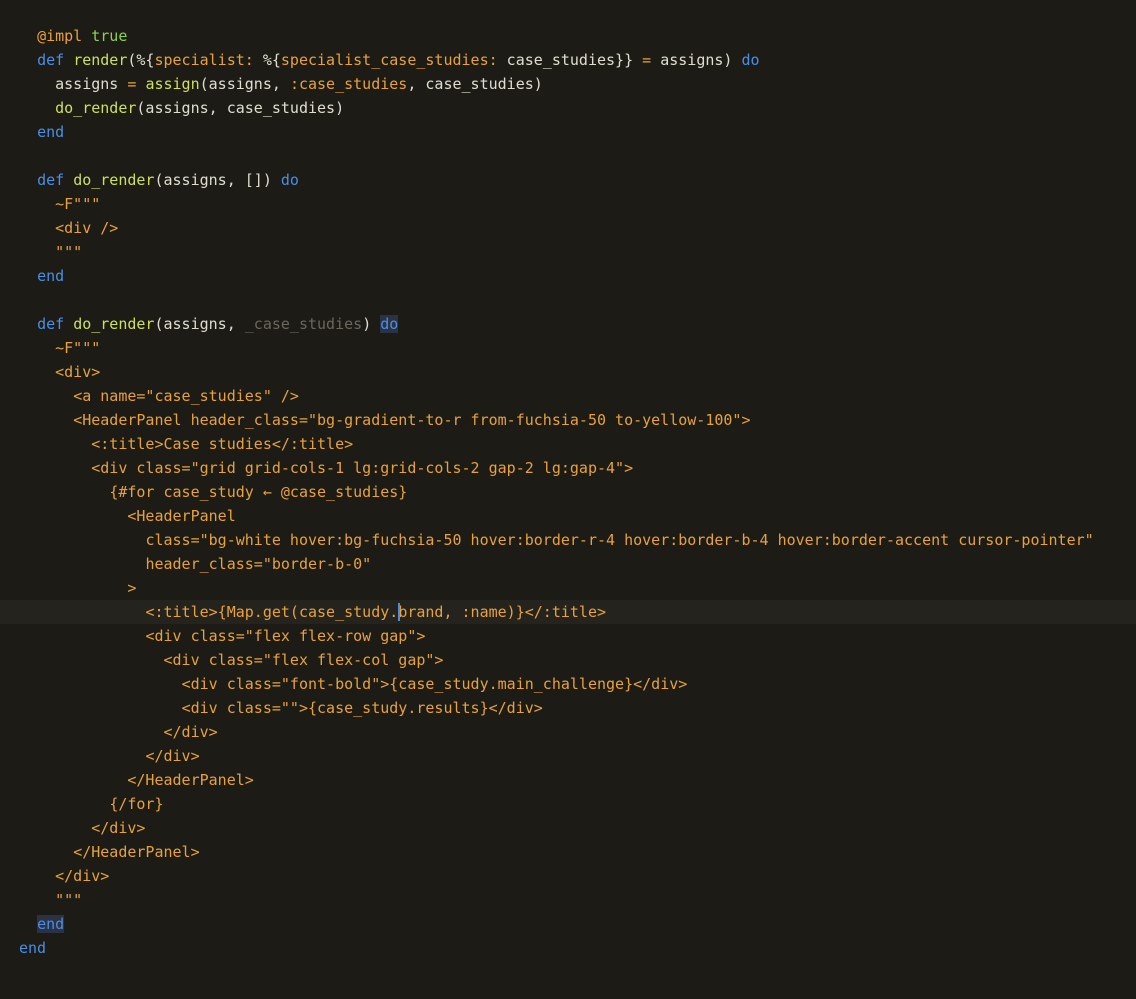 This screenshot has width=1136, height=999. What do you see at coordinates (475, 84) in the screenshot?
I see `code-token: , case_studies)` at bounding box center [475, 84].